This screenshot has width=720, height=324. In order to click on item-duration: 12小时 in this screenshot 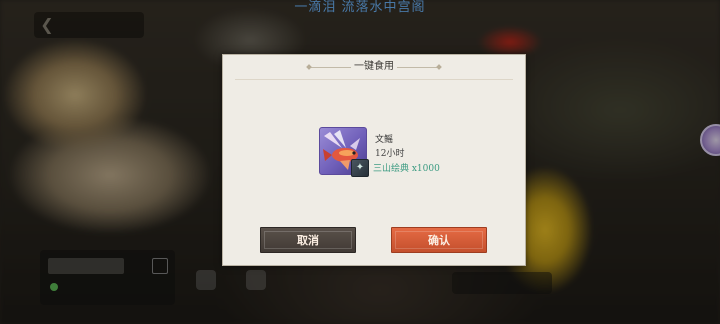, I will do `click(390, 154)`.